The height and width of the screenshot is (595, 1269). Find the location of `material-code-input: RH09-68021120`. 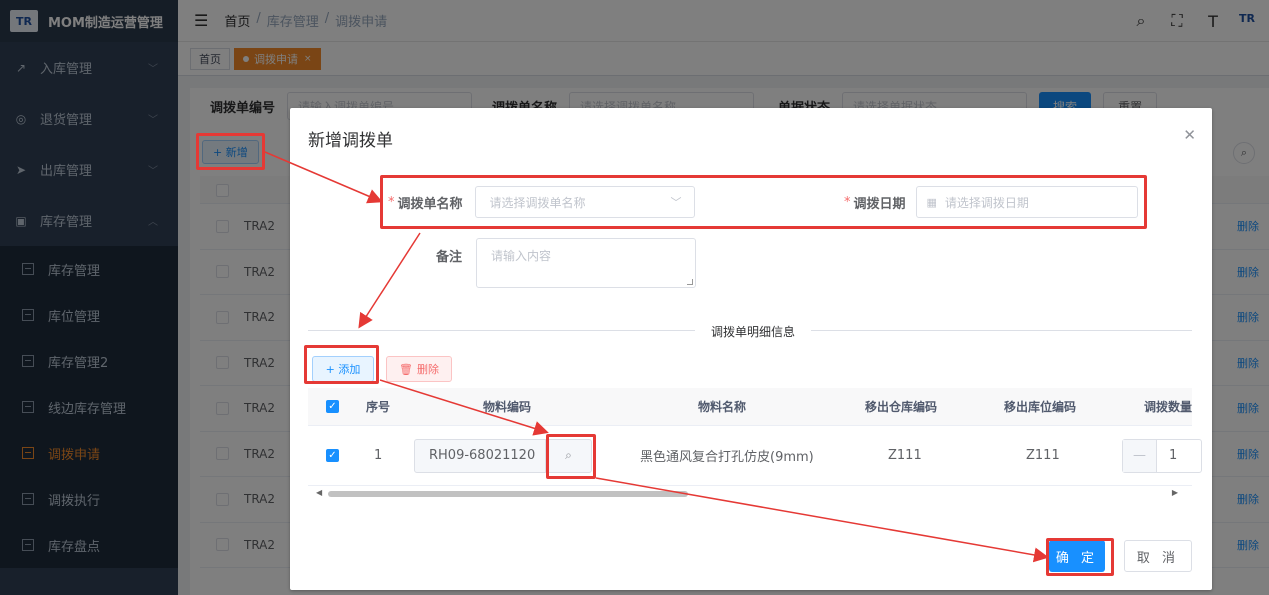

material-code-input: RH09-68021120 is located at coordinates (480, 455).